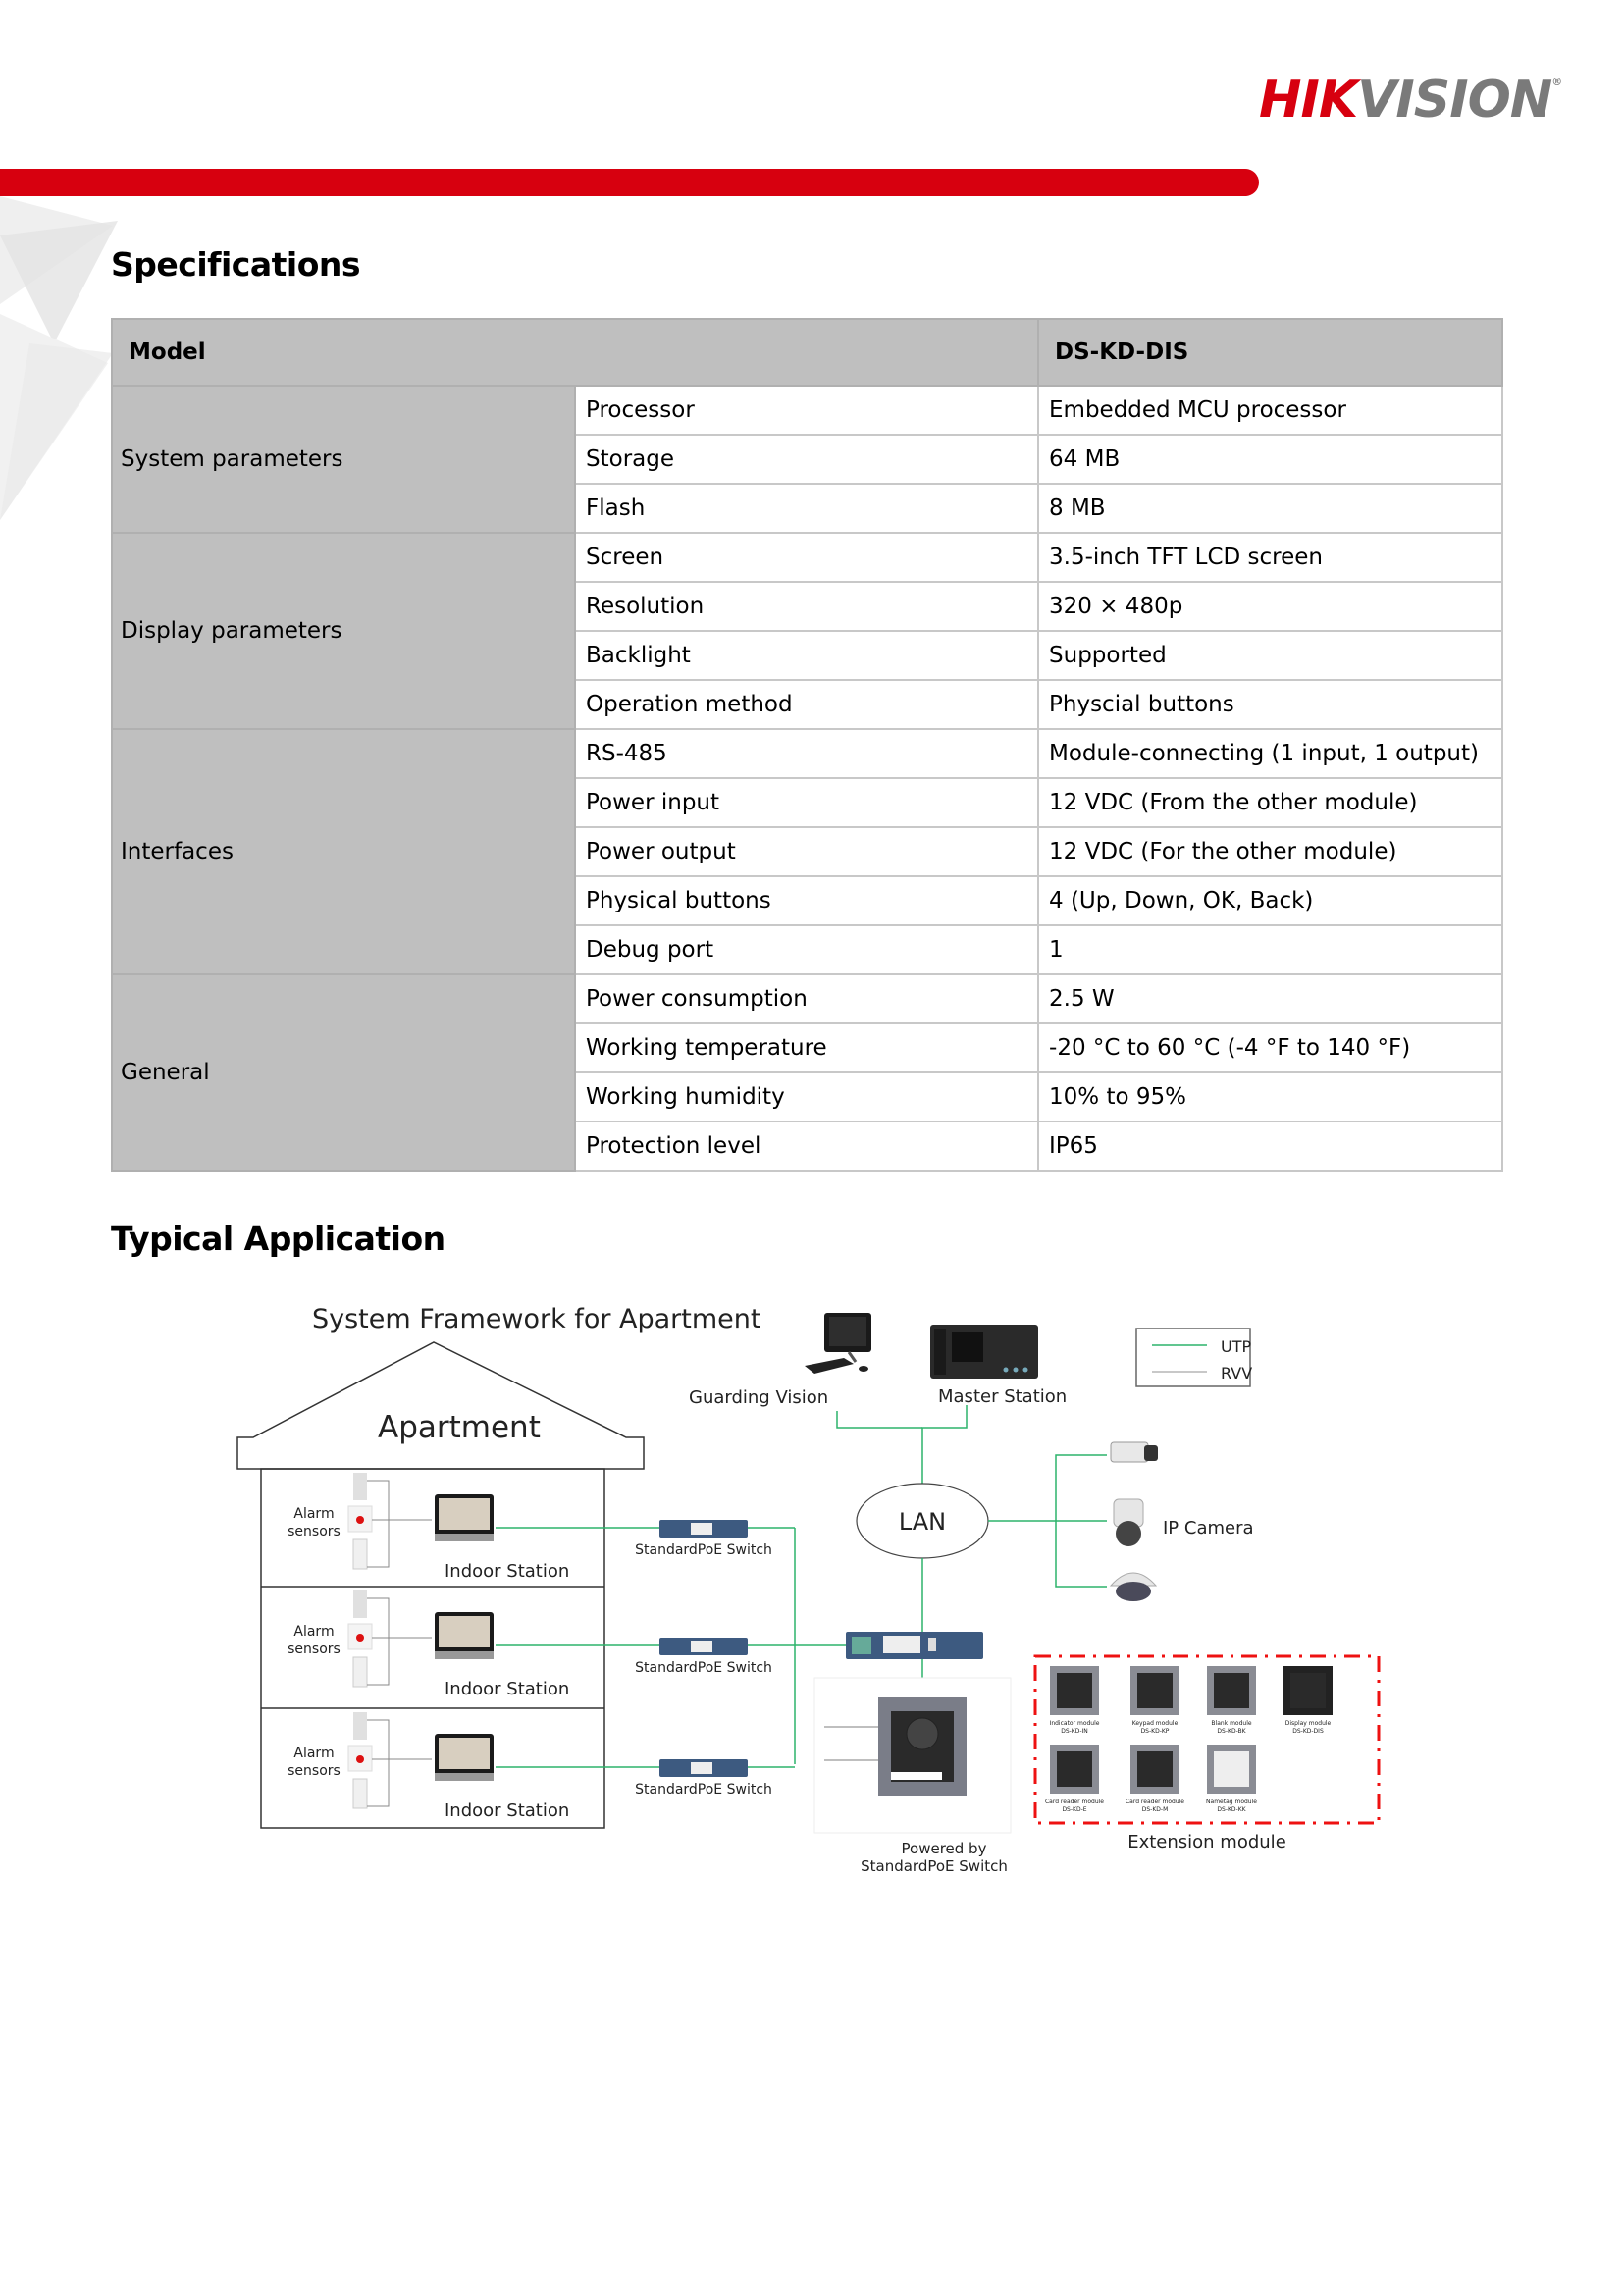 The height and width of the screenshot is (2294, 1624). Describe the element at coordinates (1208, 1528) in the screenshot. I see `ip-camera-label: IP Camera` at that location.